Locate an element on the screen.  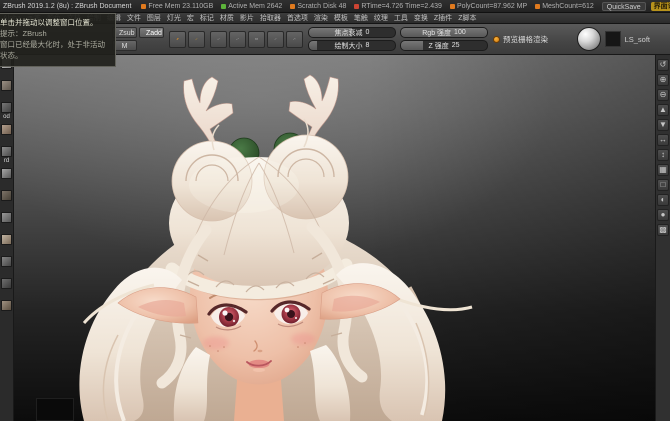
scroll-down-icon: ▼ is located at coordinates (663, 125).